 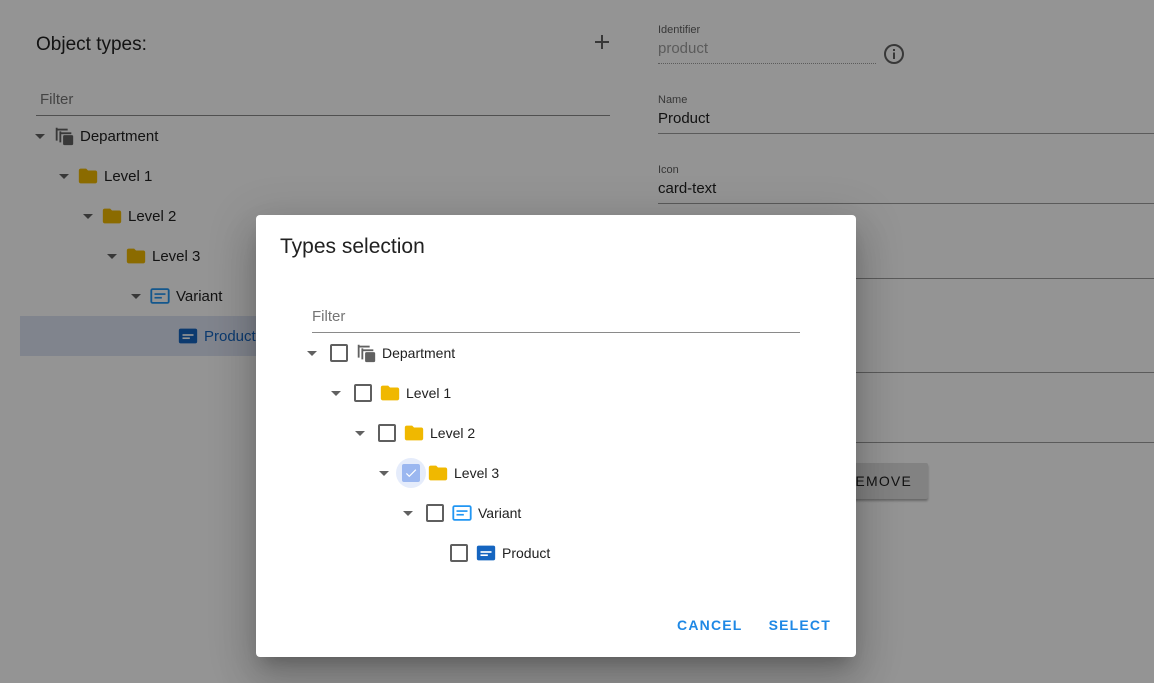 I want to click on dialog-title: Types selection, so click(x=352, y=246).